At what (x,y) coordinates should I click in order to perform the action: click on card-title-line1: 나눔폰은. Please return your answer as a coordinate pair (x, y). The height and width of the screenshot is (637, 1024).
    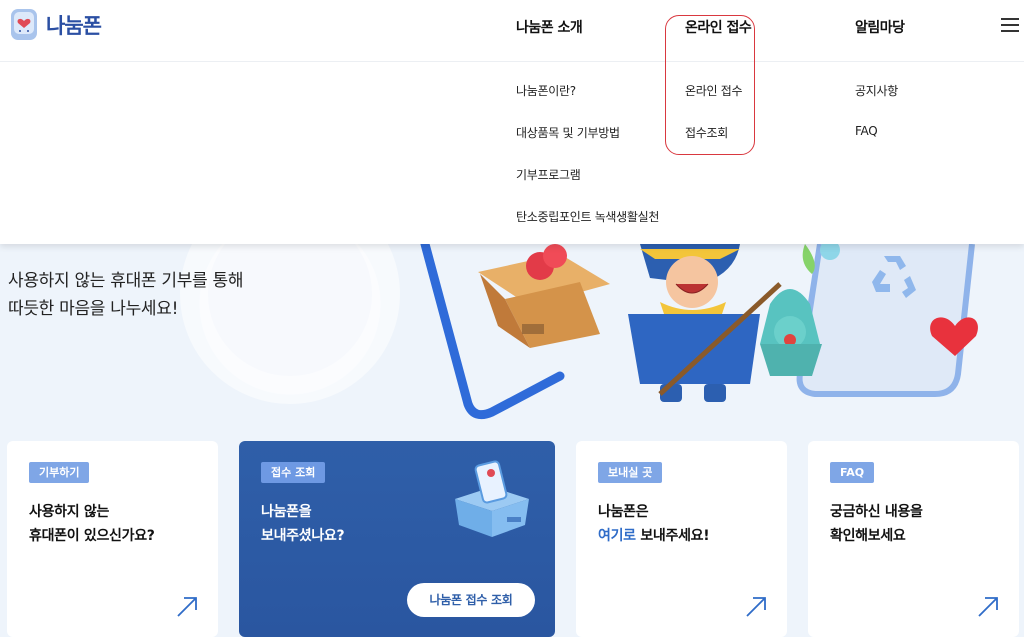
    Looking at the image, I should click on (623, 512).